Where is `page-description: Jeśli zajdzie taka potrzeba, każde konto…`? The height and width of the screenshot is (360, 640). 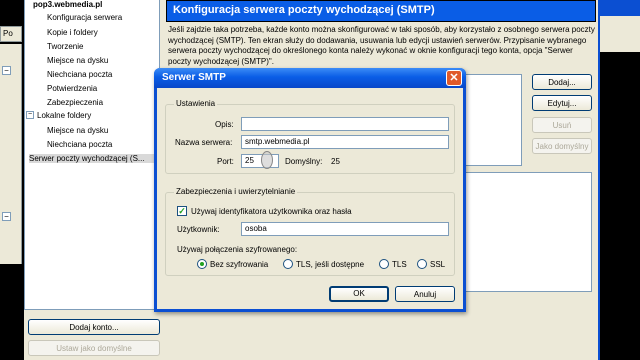
page-description: Jeśli zajdzie taka potrzeba, każde konto… is located at coordinates (381, 45).